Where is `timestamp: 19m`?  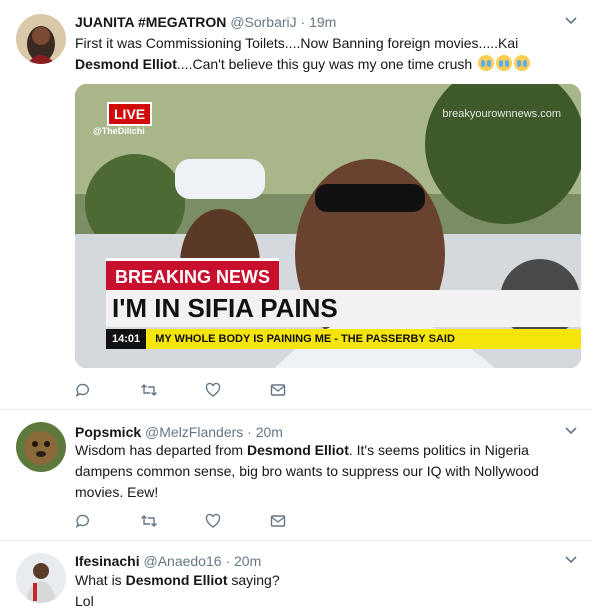 timestamp: 19m is located at coordinates (322, 22).